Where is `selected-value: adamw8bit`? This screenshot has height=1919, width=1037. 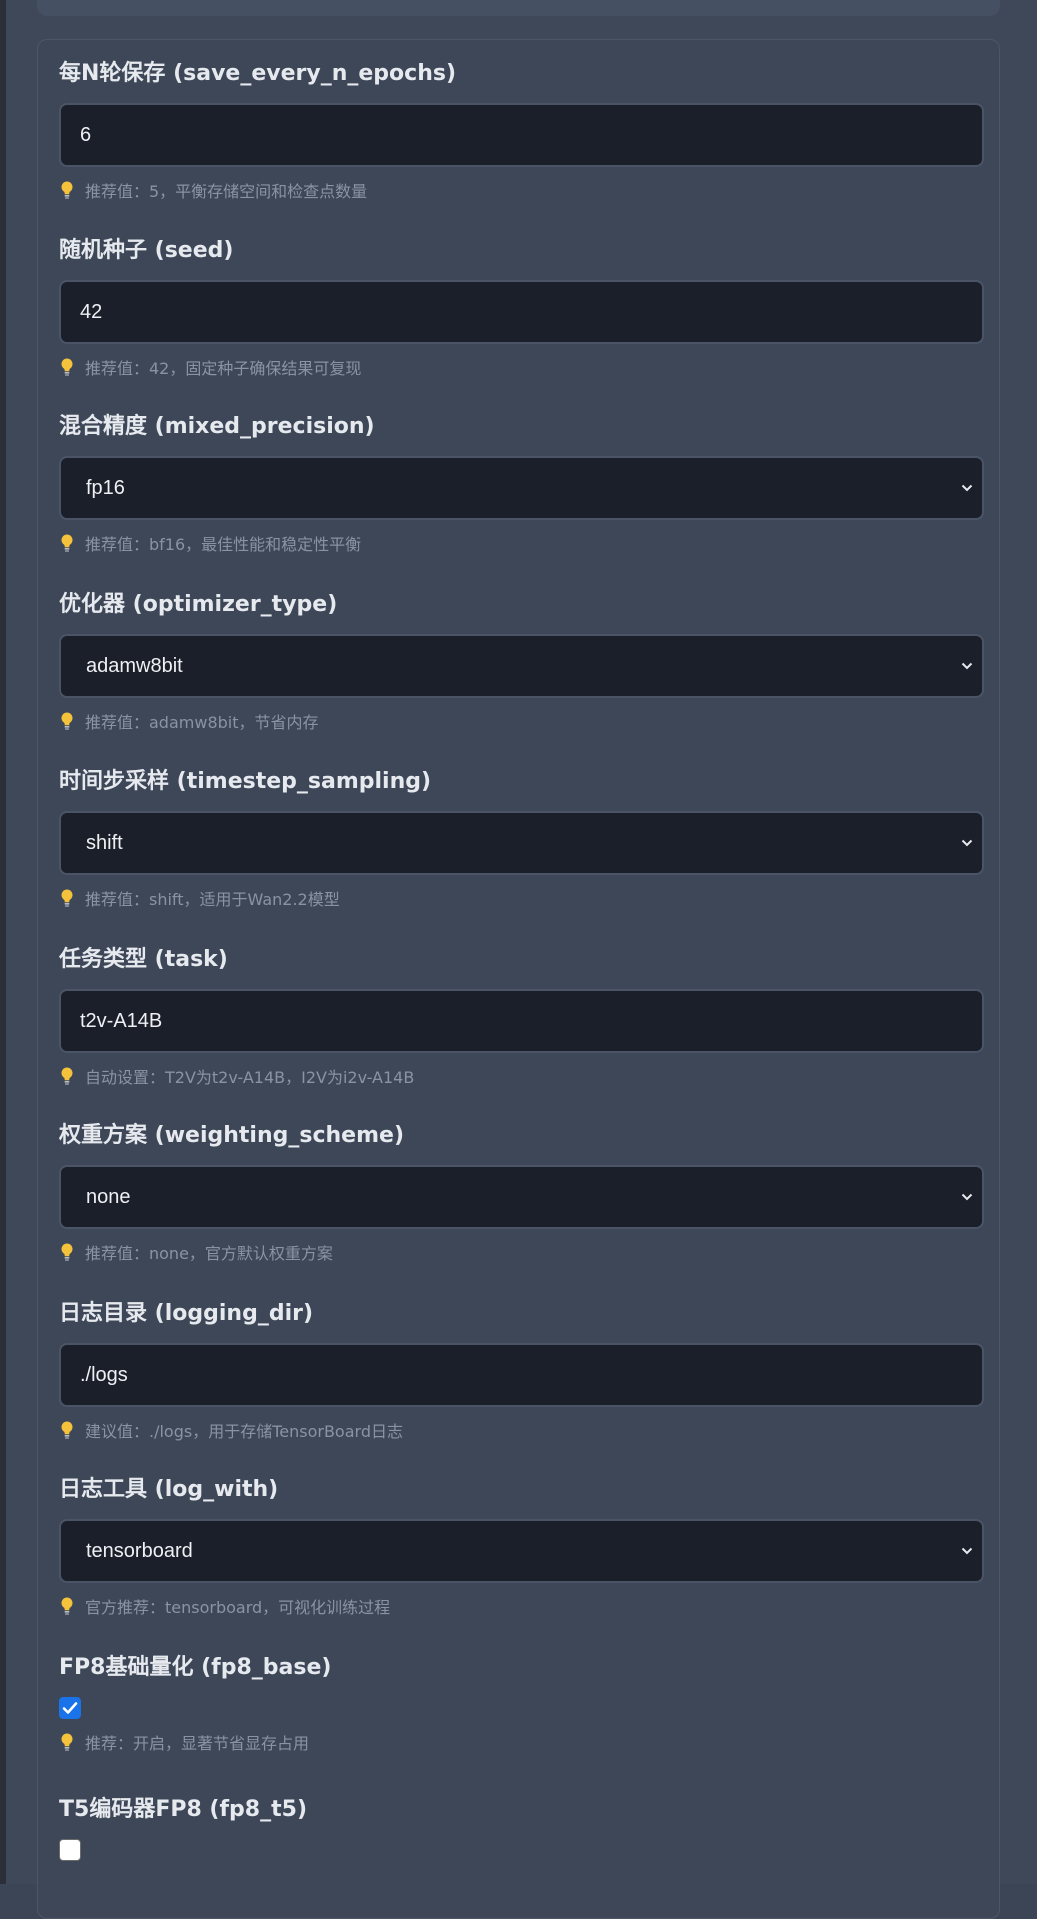
selected-value: adamw8bit is located at coordinates (134, 666).